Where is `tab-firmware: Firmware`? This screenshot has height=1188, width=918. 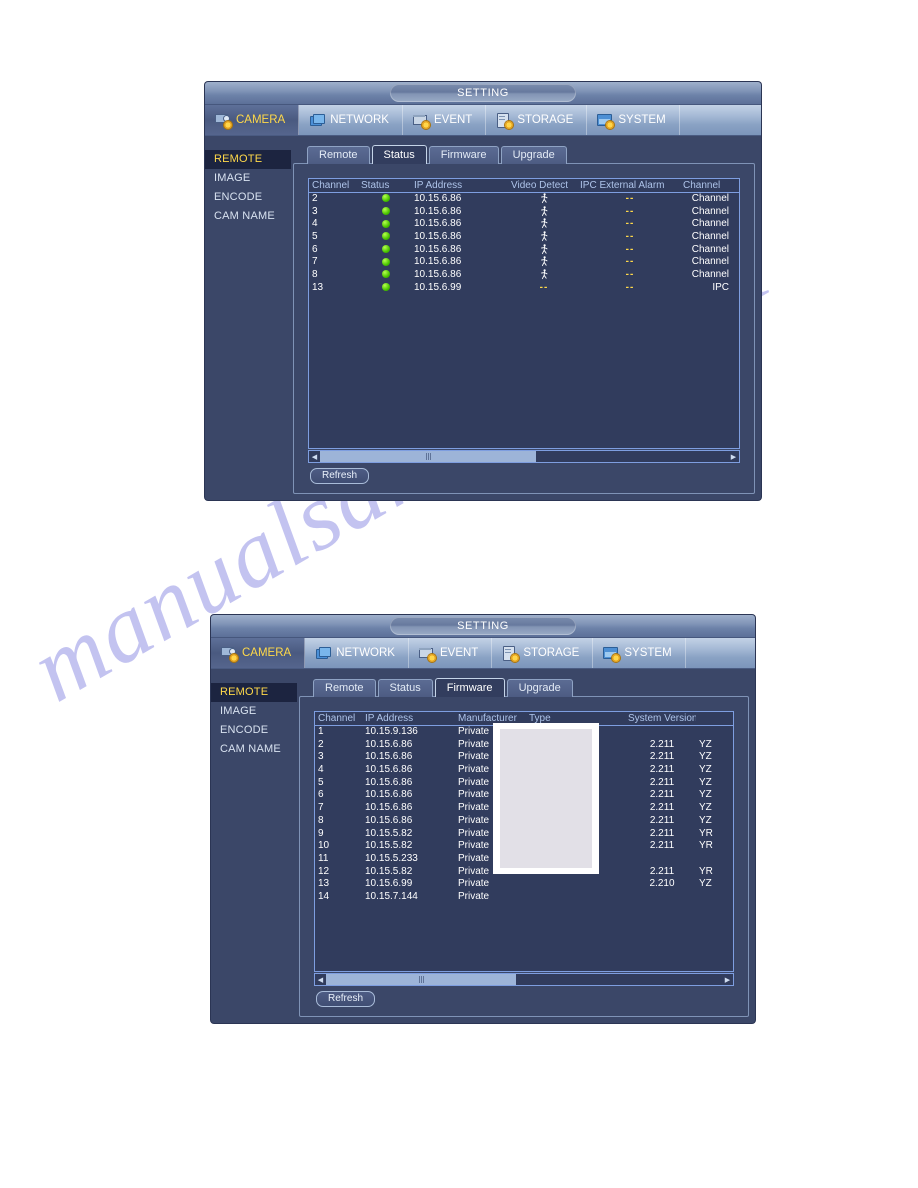
tab-firmware: Firmware is located at coordinates (463, 155).